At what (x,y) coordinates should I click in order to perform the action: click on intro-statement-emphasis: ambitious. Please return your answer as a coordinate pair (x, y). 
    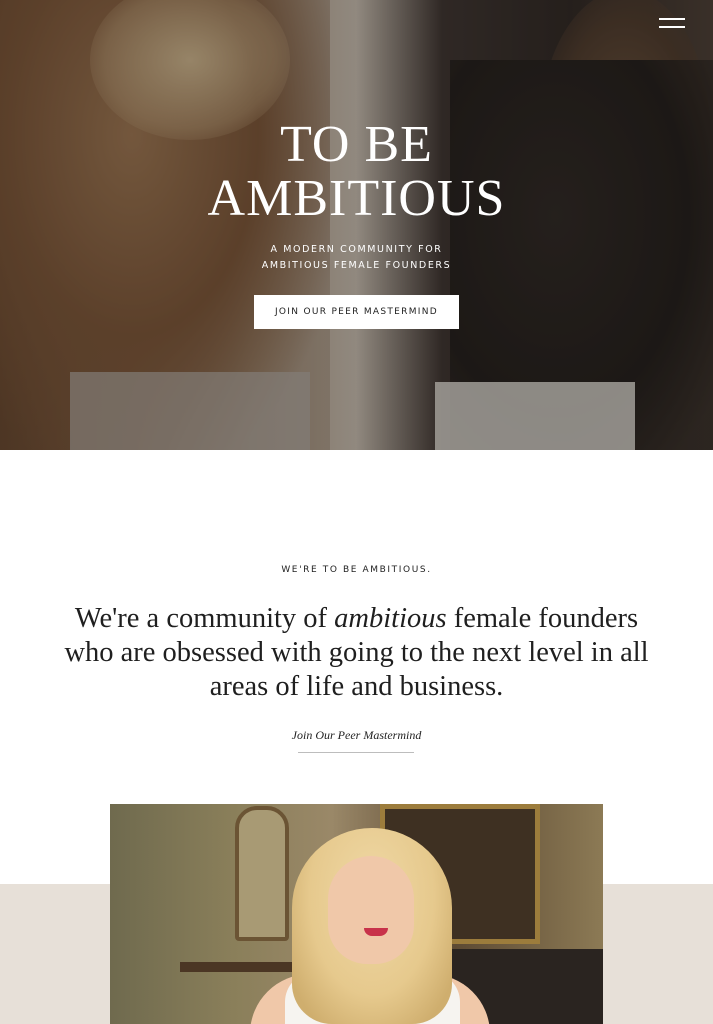
    Looking at the image, I should click on (390, 618).